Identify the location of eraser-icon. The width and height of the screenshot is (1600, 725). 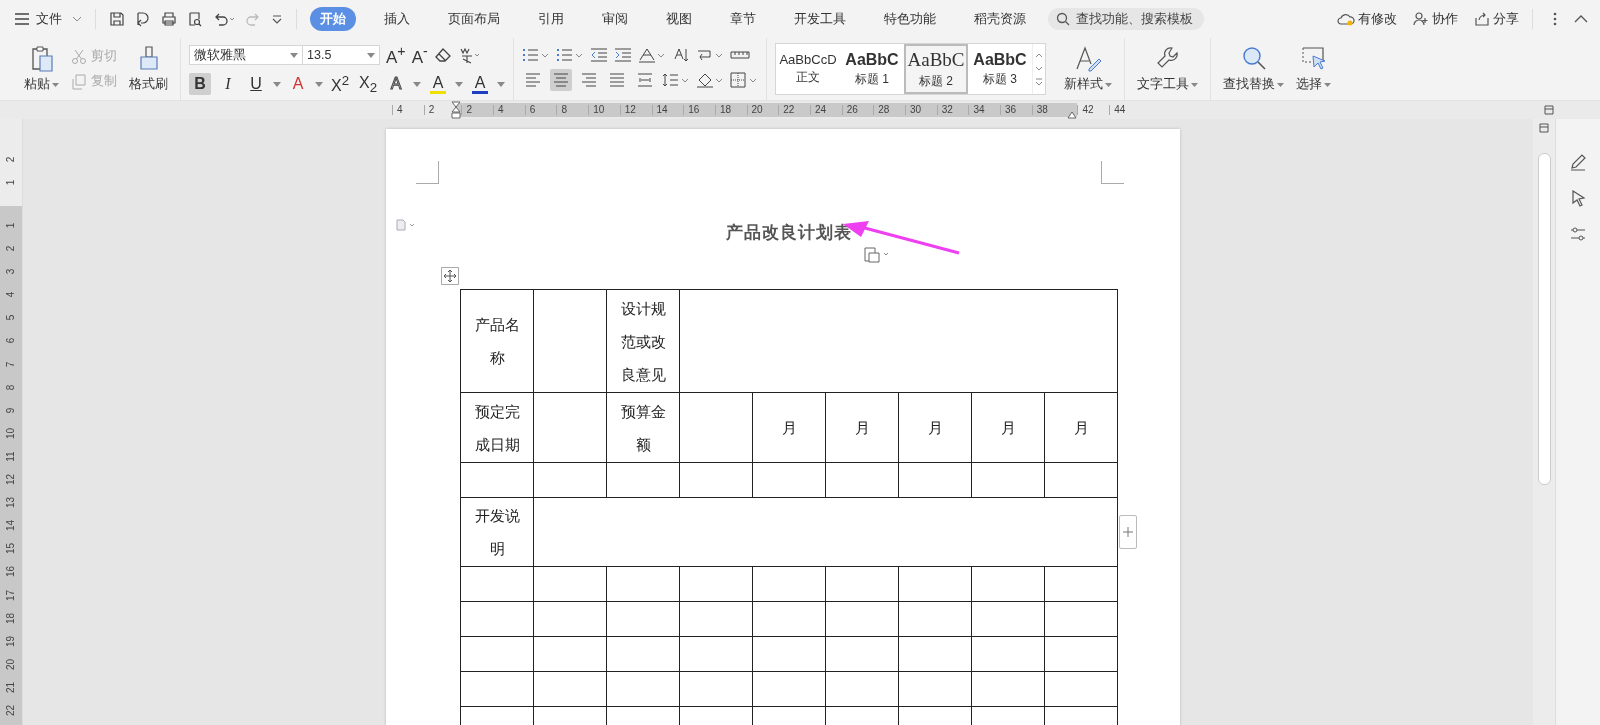
(442, 55).